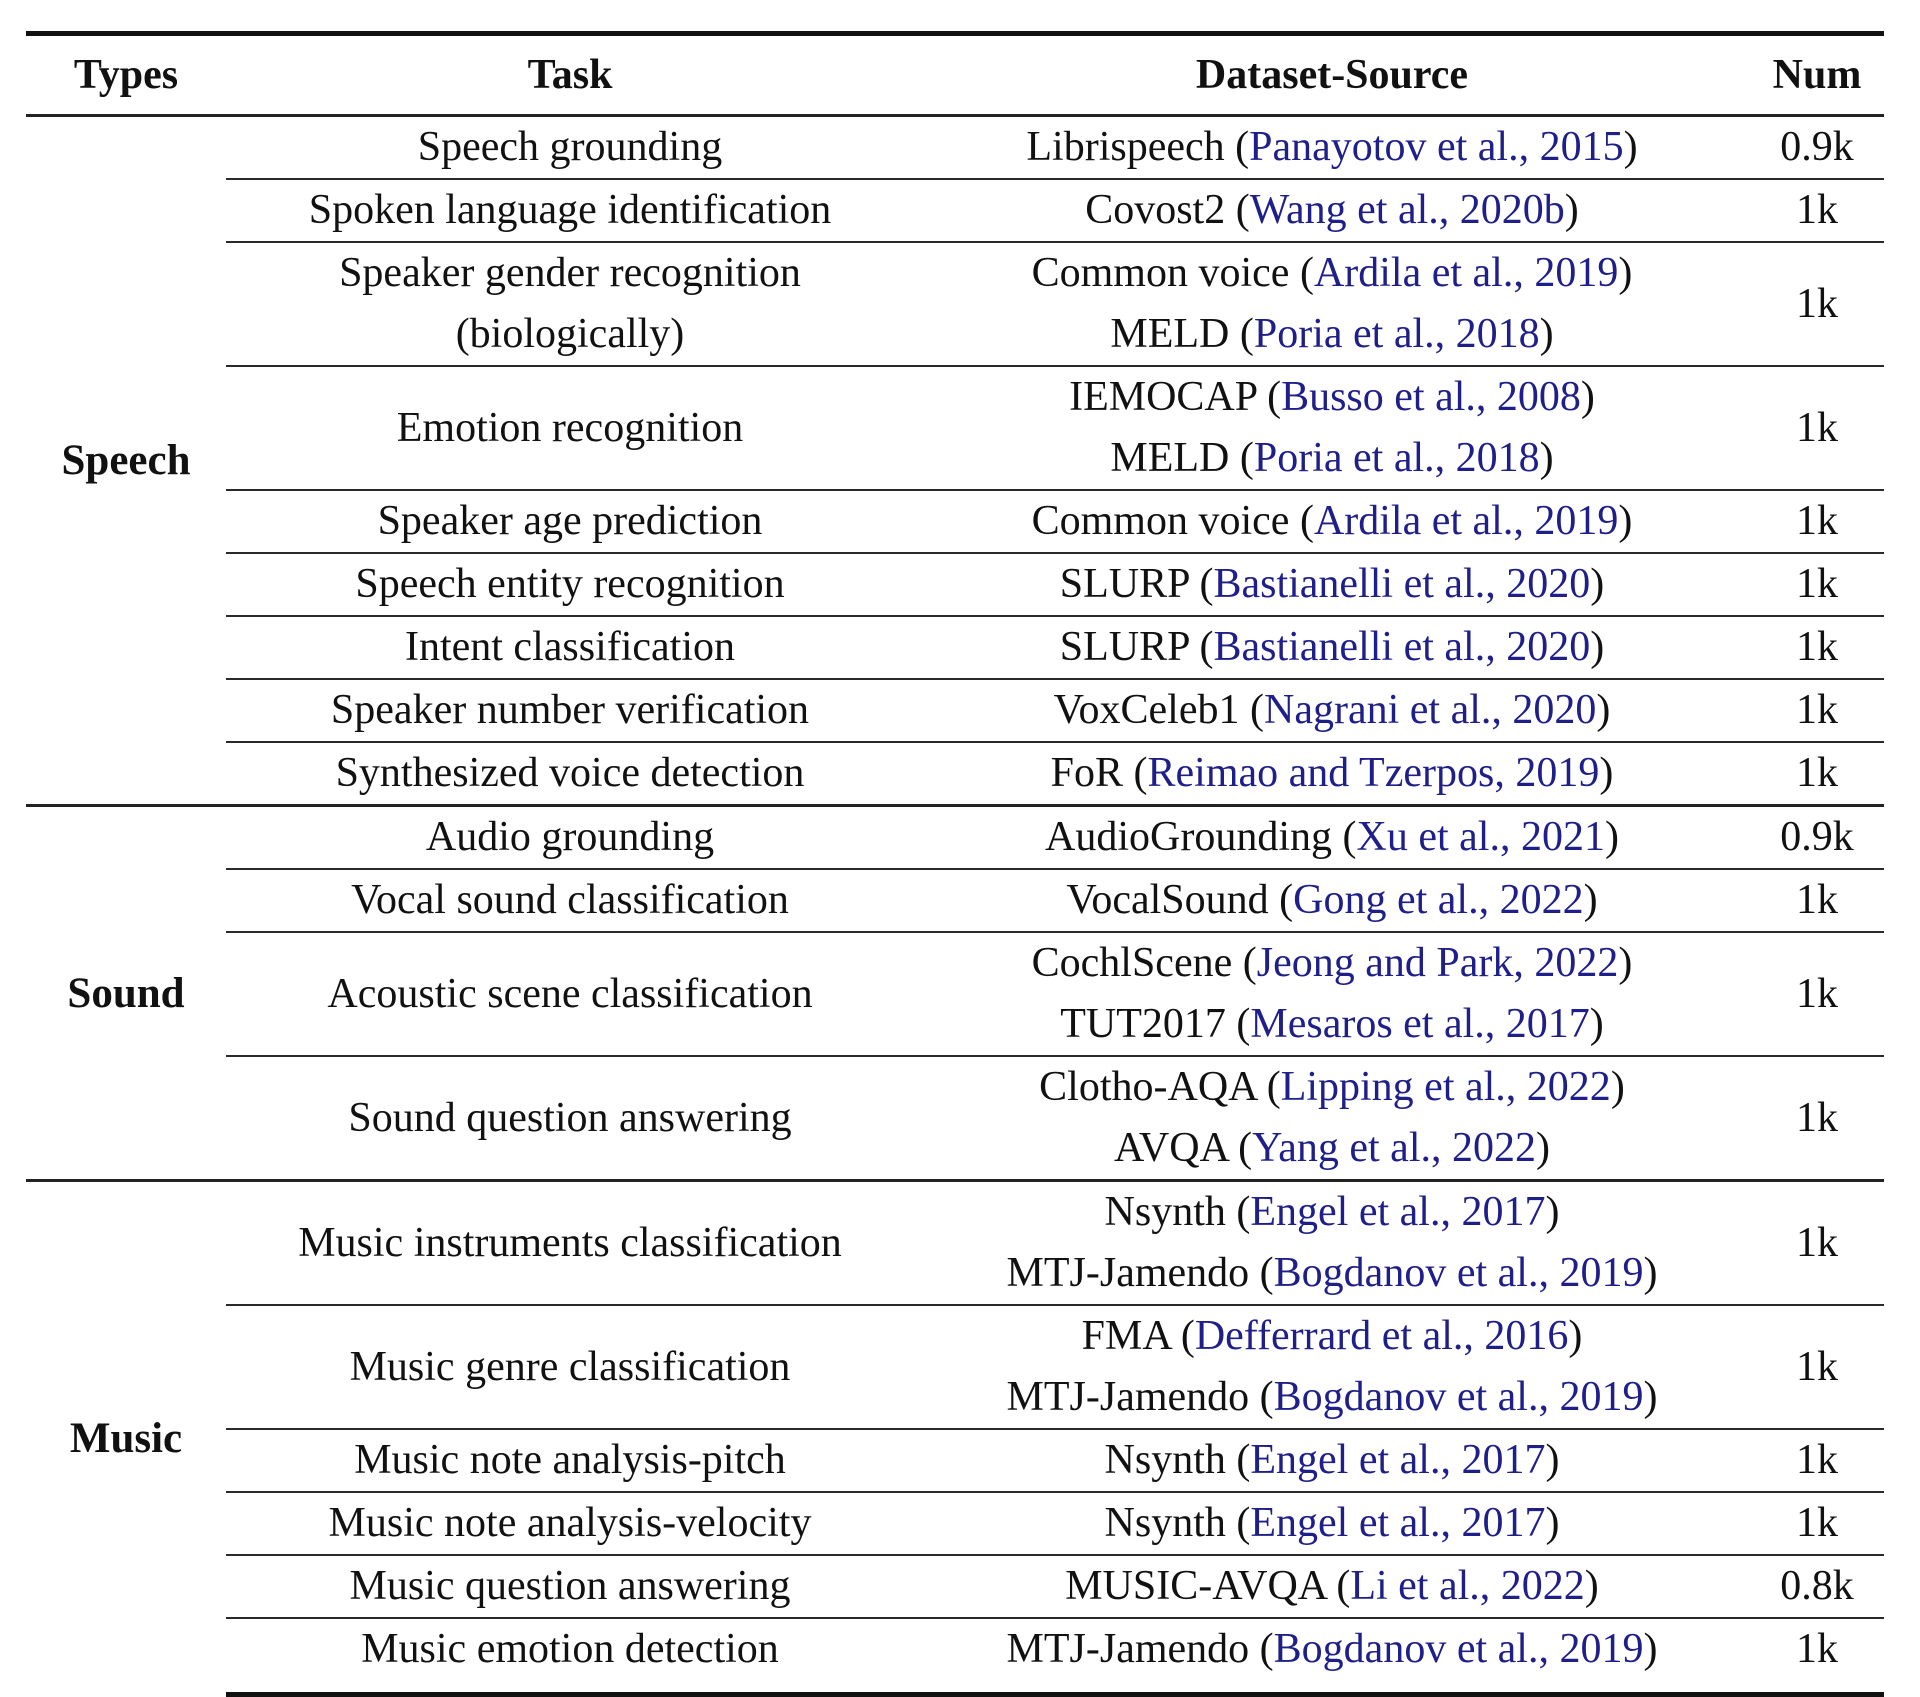 Image resolution: width=1920 pixels, height=1697 pixels. I want to click on dataset-name: AudioGrounding, so click(1189, 837).